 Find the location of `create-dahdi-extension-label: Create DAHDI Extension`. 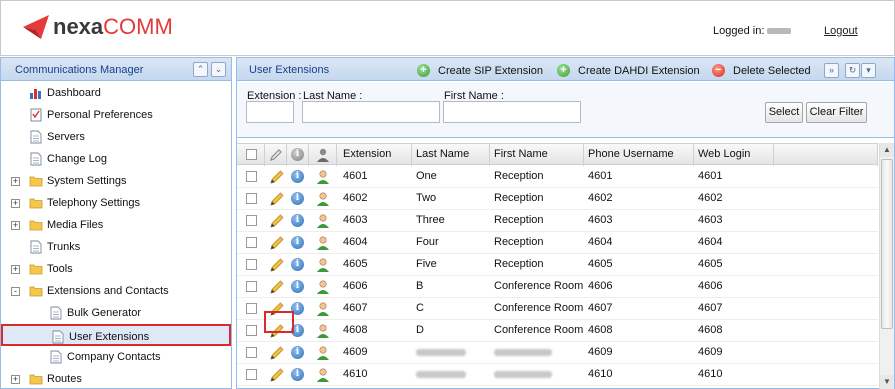

create-dahdi-extension-label: Create DAHDI Extension is located at coordinates (639, 70).